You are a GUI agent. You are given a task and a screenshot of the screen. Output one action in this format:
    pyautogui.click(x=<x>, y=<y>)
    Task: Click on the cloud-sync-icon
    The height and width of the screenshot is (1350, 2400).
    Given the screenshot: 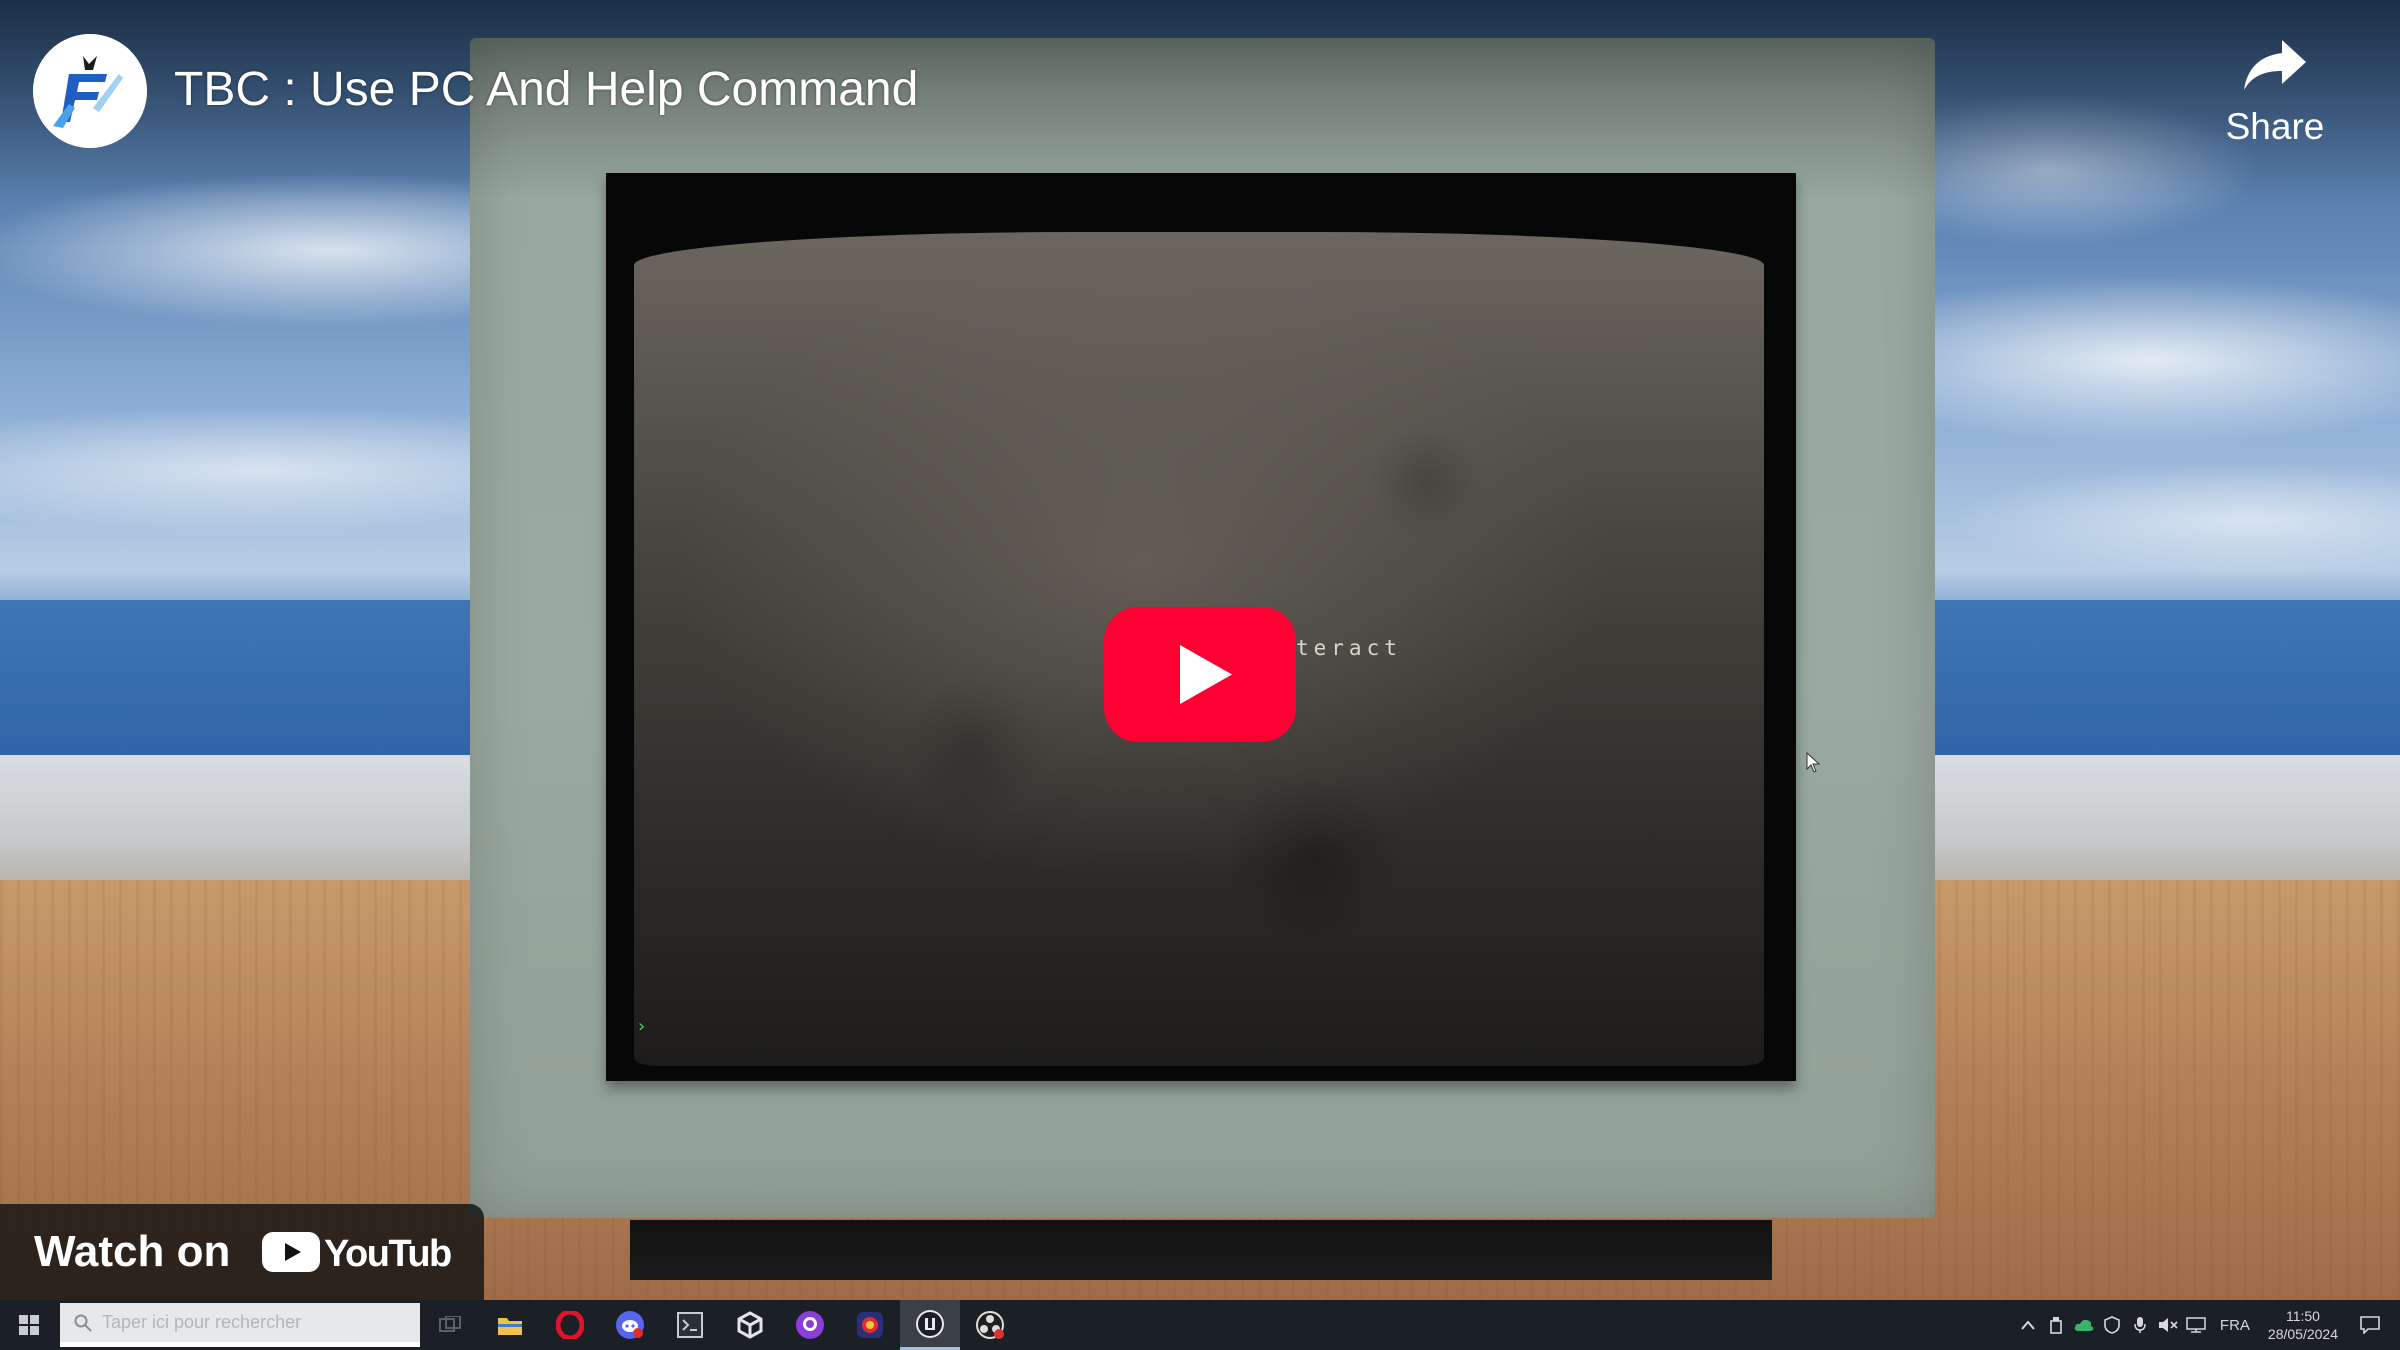 What is the action you would take?
    pyautogui.click(x=2084, y=1325)
    